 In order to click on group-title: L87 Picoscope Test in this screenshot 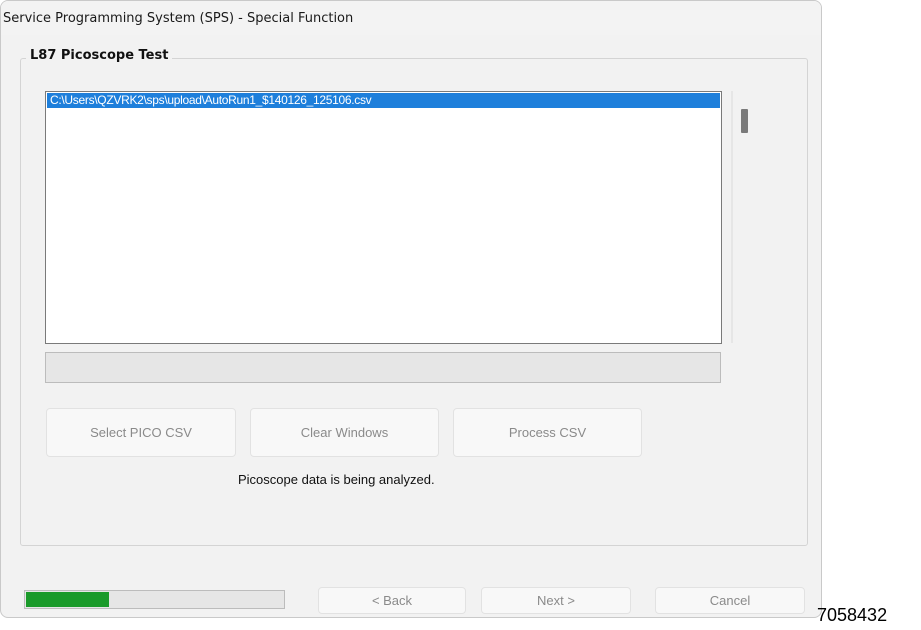, I will do `click(99, 55)`.